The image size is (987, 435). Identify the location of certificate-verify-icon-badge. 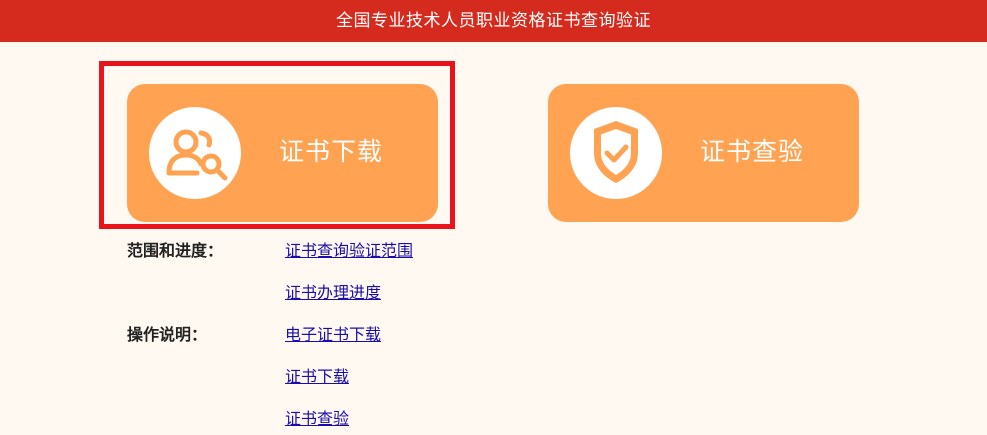
(616, 153).